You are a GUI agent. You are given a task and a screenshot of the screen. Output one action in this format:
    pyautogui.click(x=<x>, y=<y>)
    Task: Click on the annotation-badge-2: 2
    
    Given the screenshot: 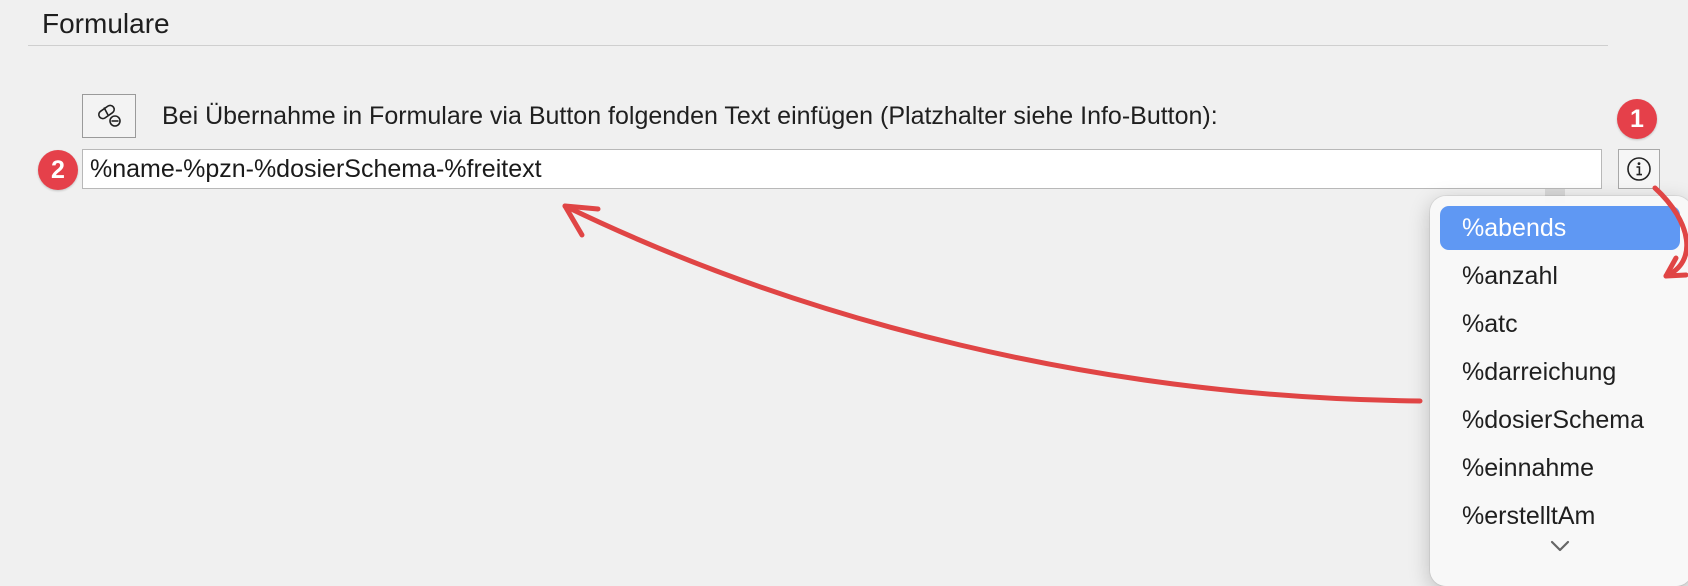 What is the action you would take?
    pyautogui.click(x=58, y=170)
    